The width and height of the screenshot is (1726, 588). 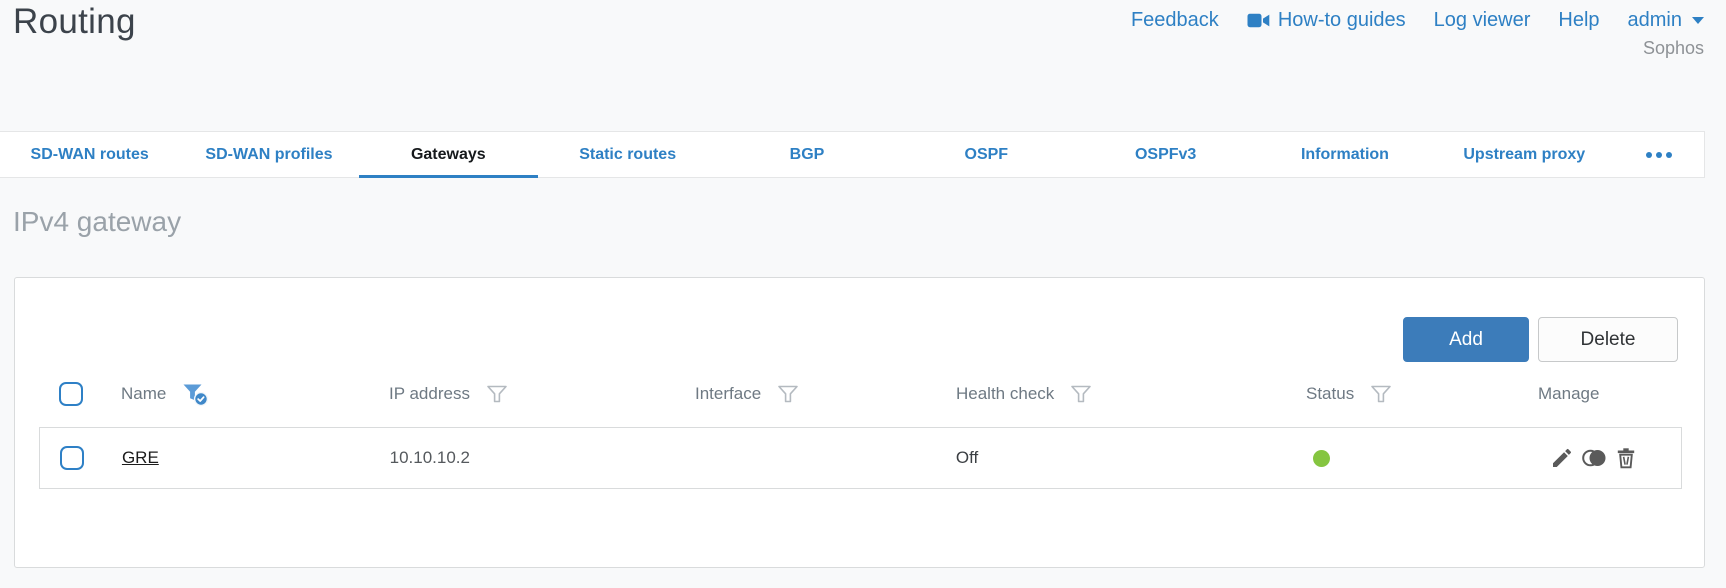 What do you see at coordinates (1081, 394) in the screenshot?
I see `health-check-filter-icon` at bounding box center [1081, 394].